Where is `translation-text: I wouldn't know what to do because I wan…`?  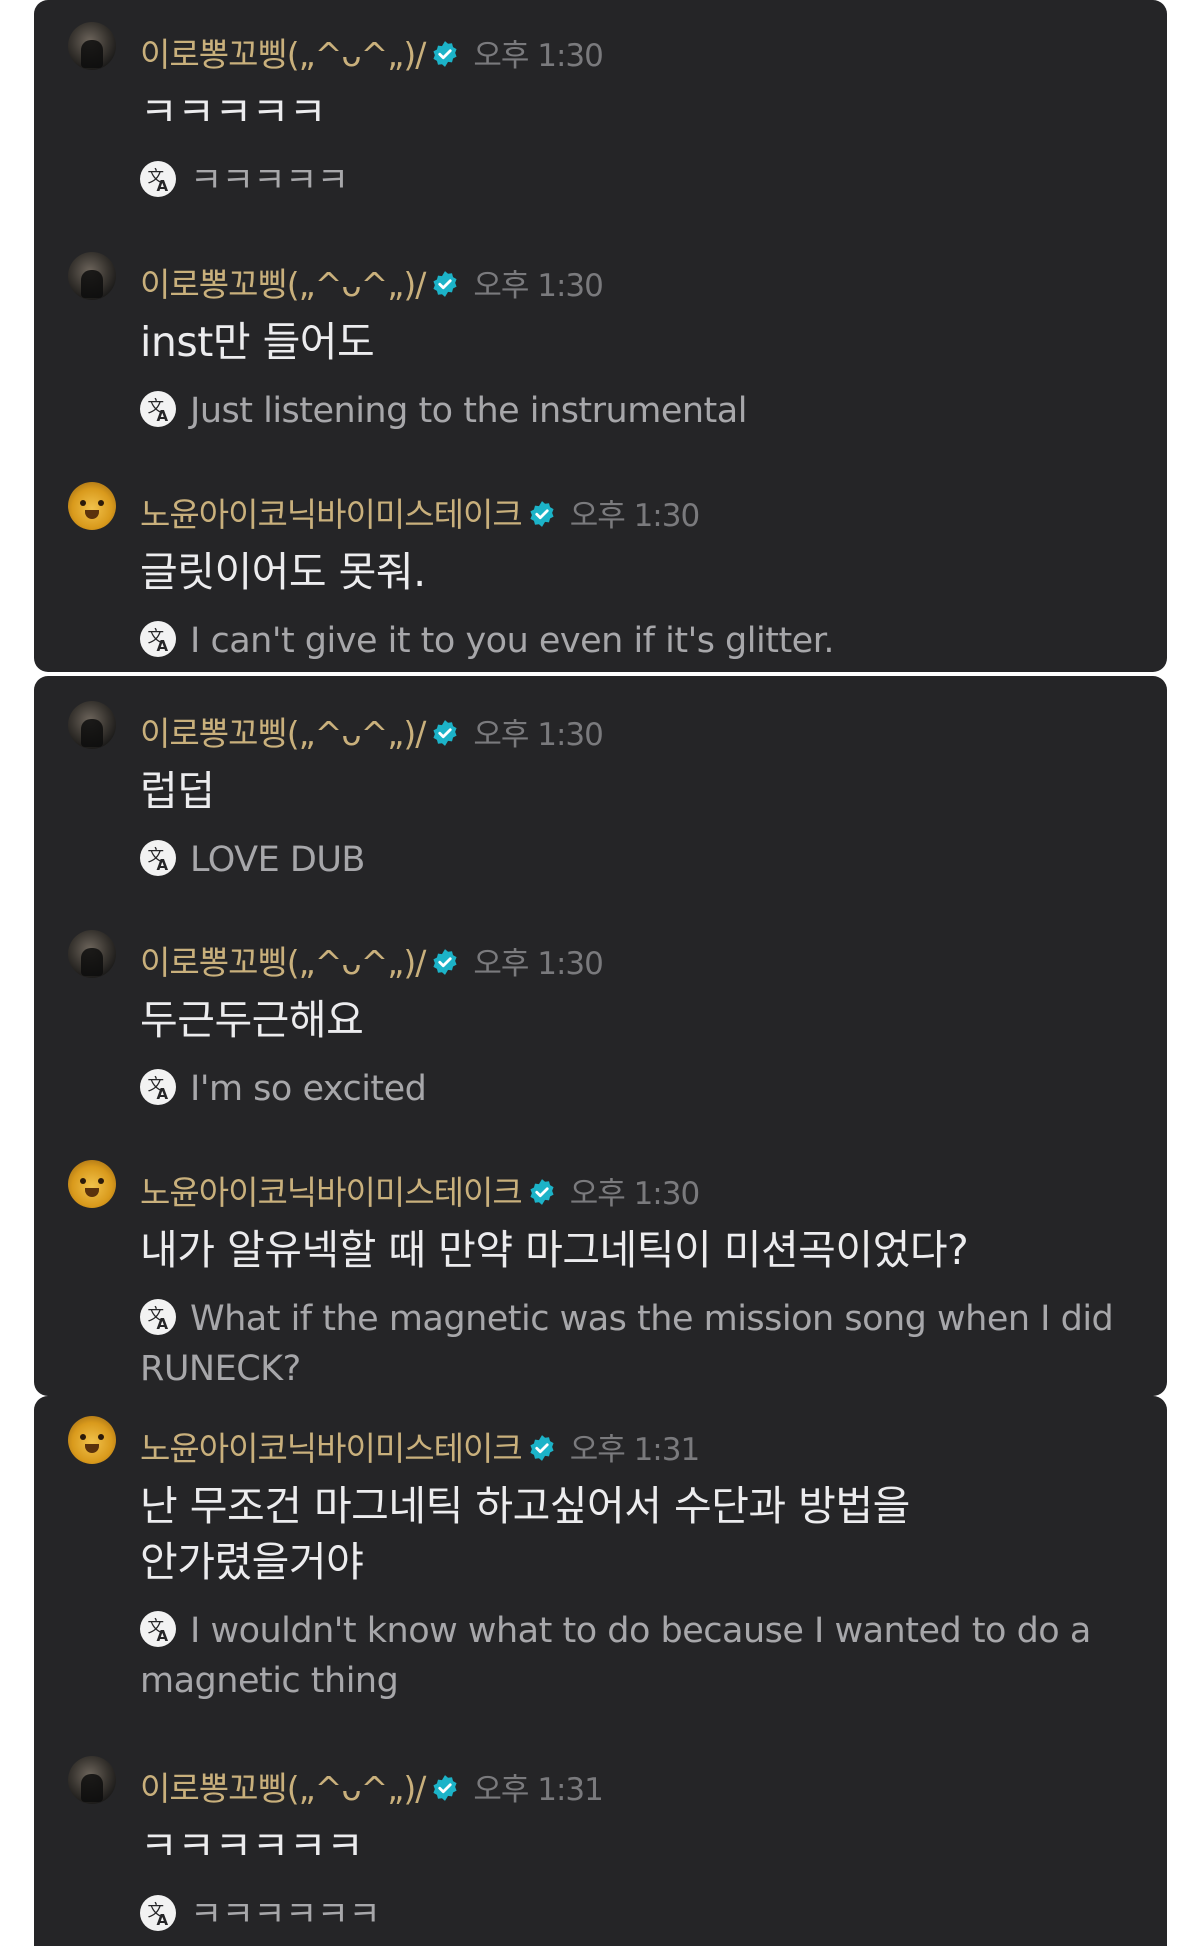 translation-text: I wouldn't know what to do because I wan… is located at coordinates (615, 1656).